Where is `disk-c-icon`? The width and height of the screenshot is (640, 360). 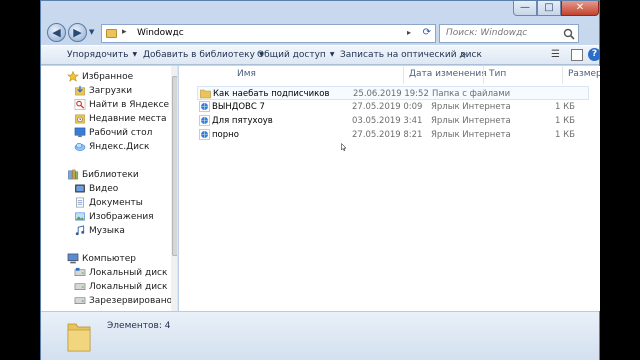
disk-c-icon is located at coordinates (80, 271).